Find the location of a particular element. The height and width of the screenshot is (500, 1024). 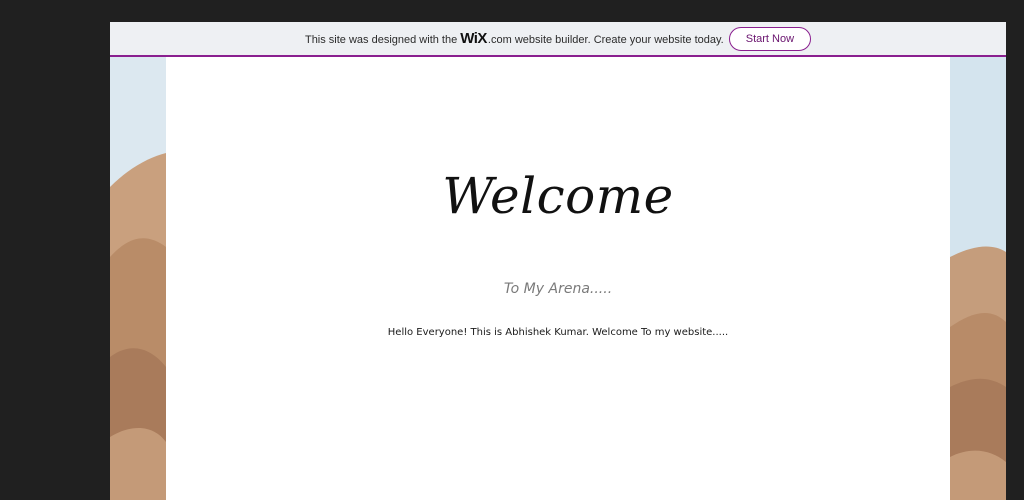

background-right-dunes is located at coordinates (978, 278).